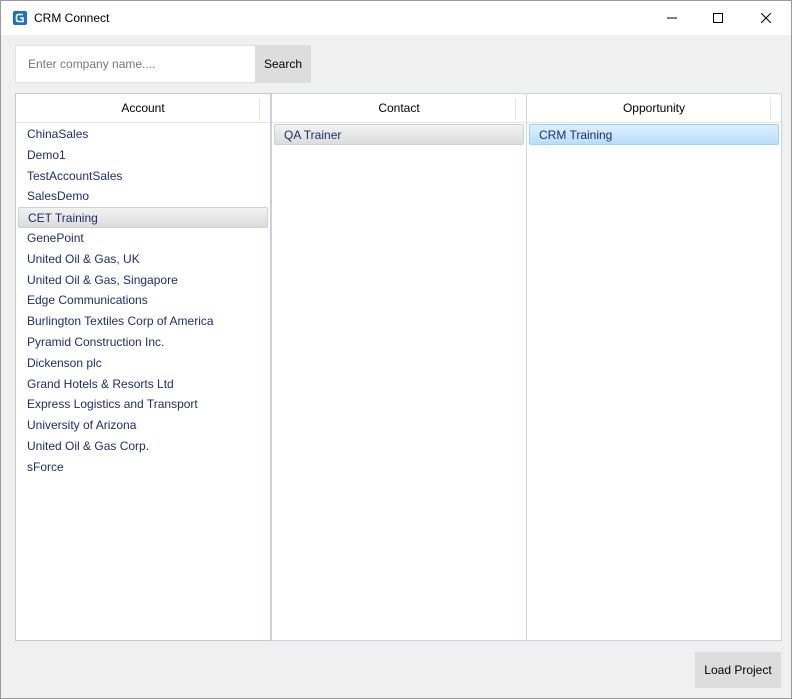 This screenshot has width=792, height=699. I want to click on account-list-item: United Oil & Gas, Singapore, so click(143, 280).